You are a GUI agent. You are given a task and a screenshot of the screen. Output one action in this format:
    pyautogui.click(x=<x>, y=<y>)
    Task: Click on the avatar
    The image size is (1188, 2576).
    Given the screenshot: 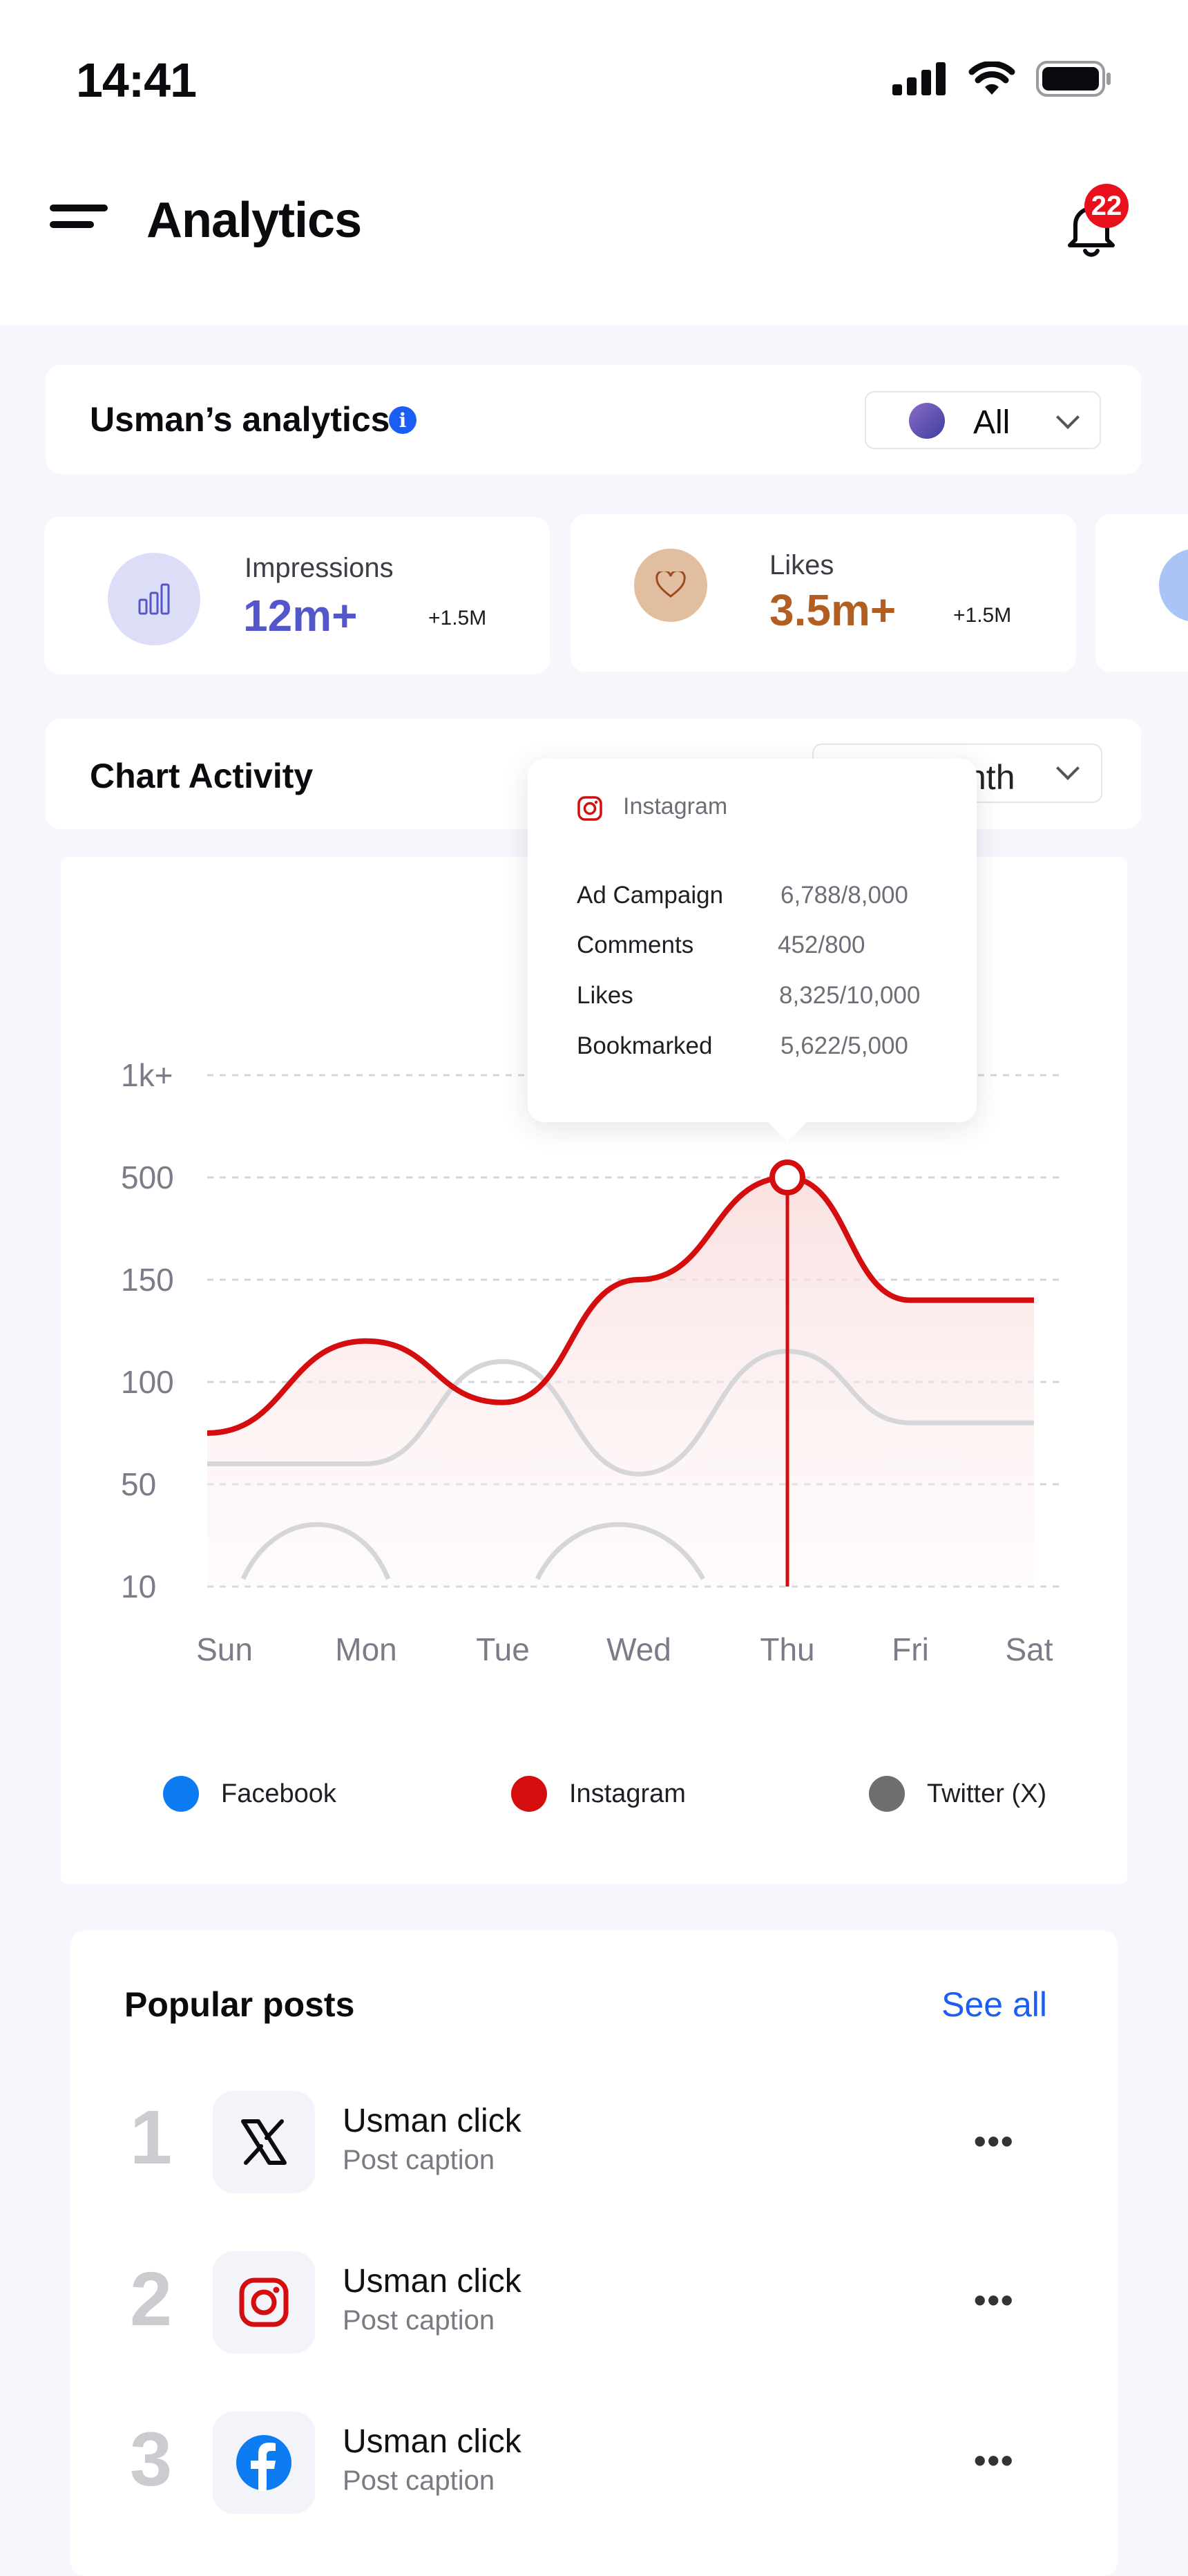 What is the action you would take?
    pyautogui.click(x=927, y=421)
    